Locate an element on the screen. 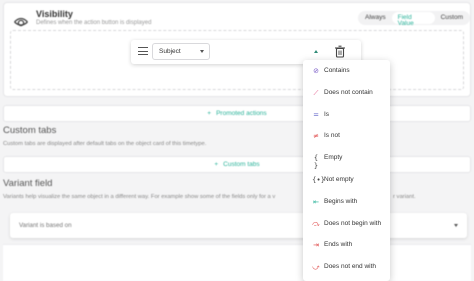 The height and width of the screenshot is (281, 474). operator-option-label: Does not contain is located at coordinates (348, 92).